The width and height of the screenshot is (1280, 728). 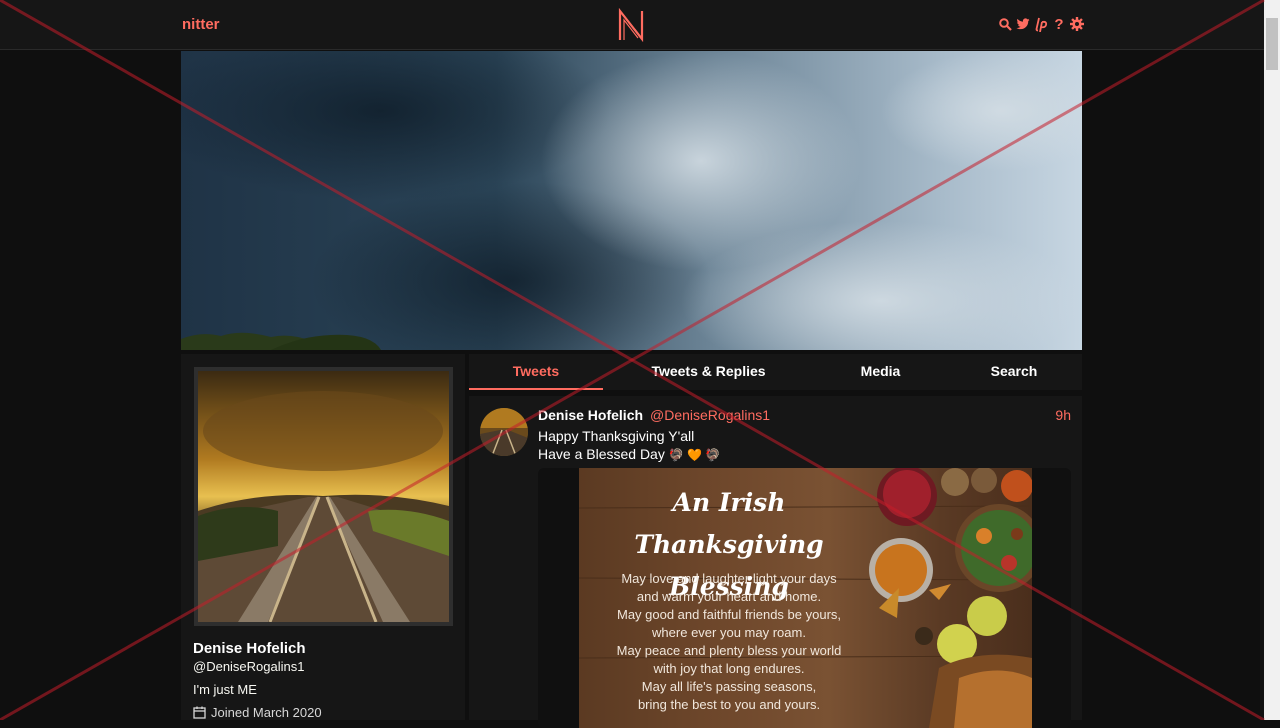 I want to click on avatar-image, so click(x=323, y=496).